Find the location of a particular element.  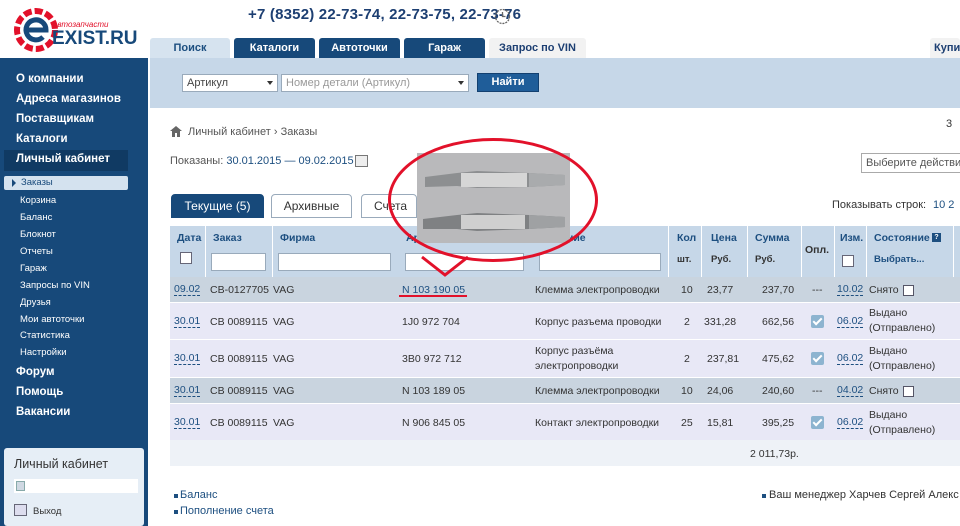

breadcrumb-orders: Заказы is located at coordinates (299, 132).